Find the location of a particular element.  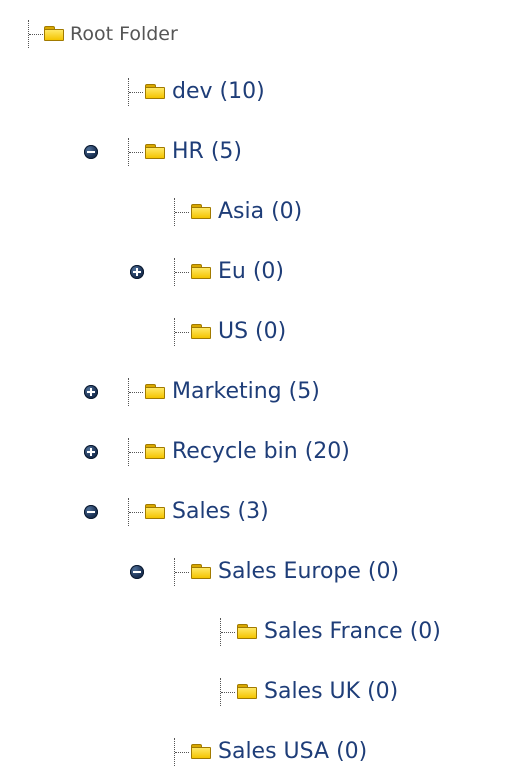

tree-node-label: Sales UK (0) is located at coordinates (331, 692).